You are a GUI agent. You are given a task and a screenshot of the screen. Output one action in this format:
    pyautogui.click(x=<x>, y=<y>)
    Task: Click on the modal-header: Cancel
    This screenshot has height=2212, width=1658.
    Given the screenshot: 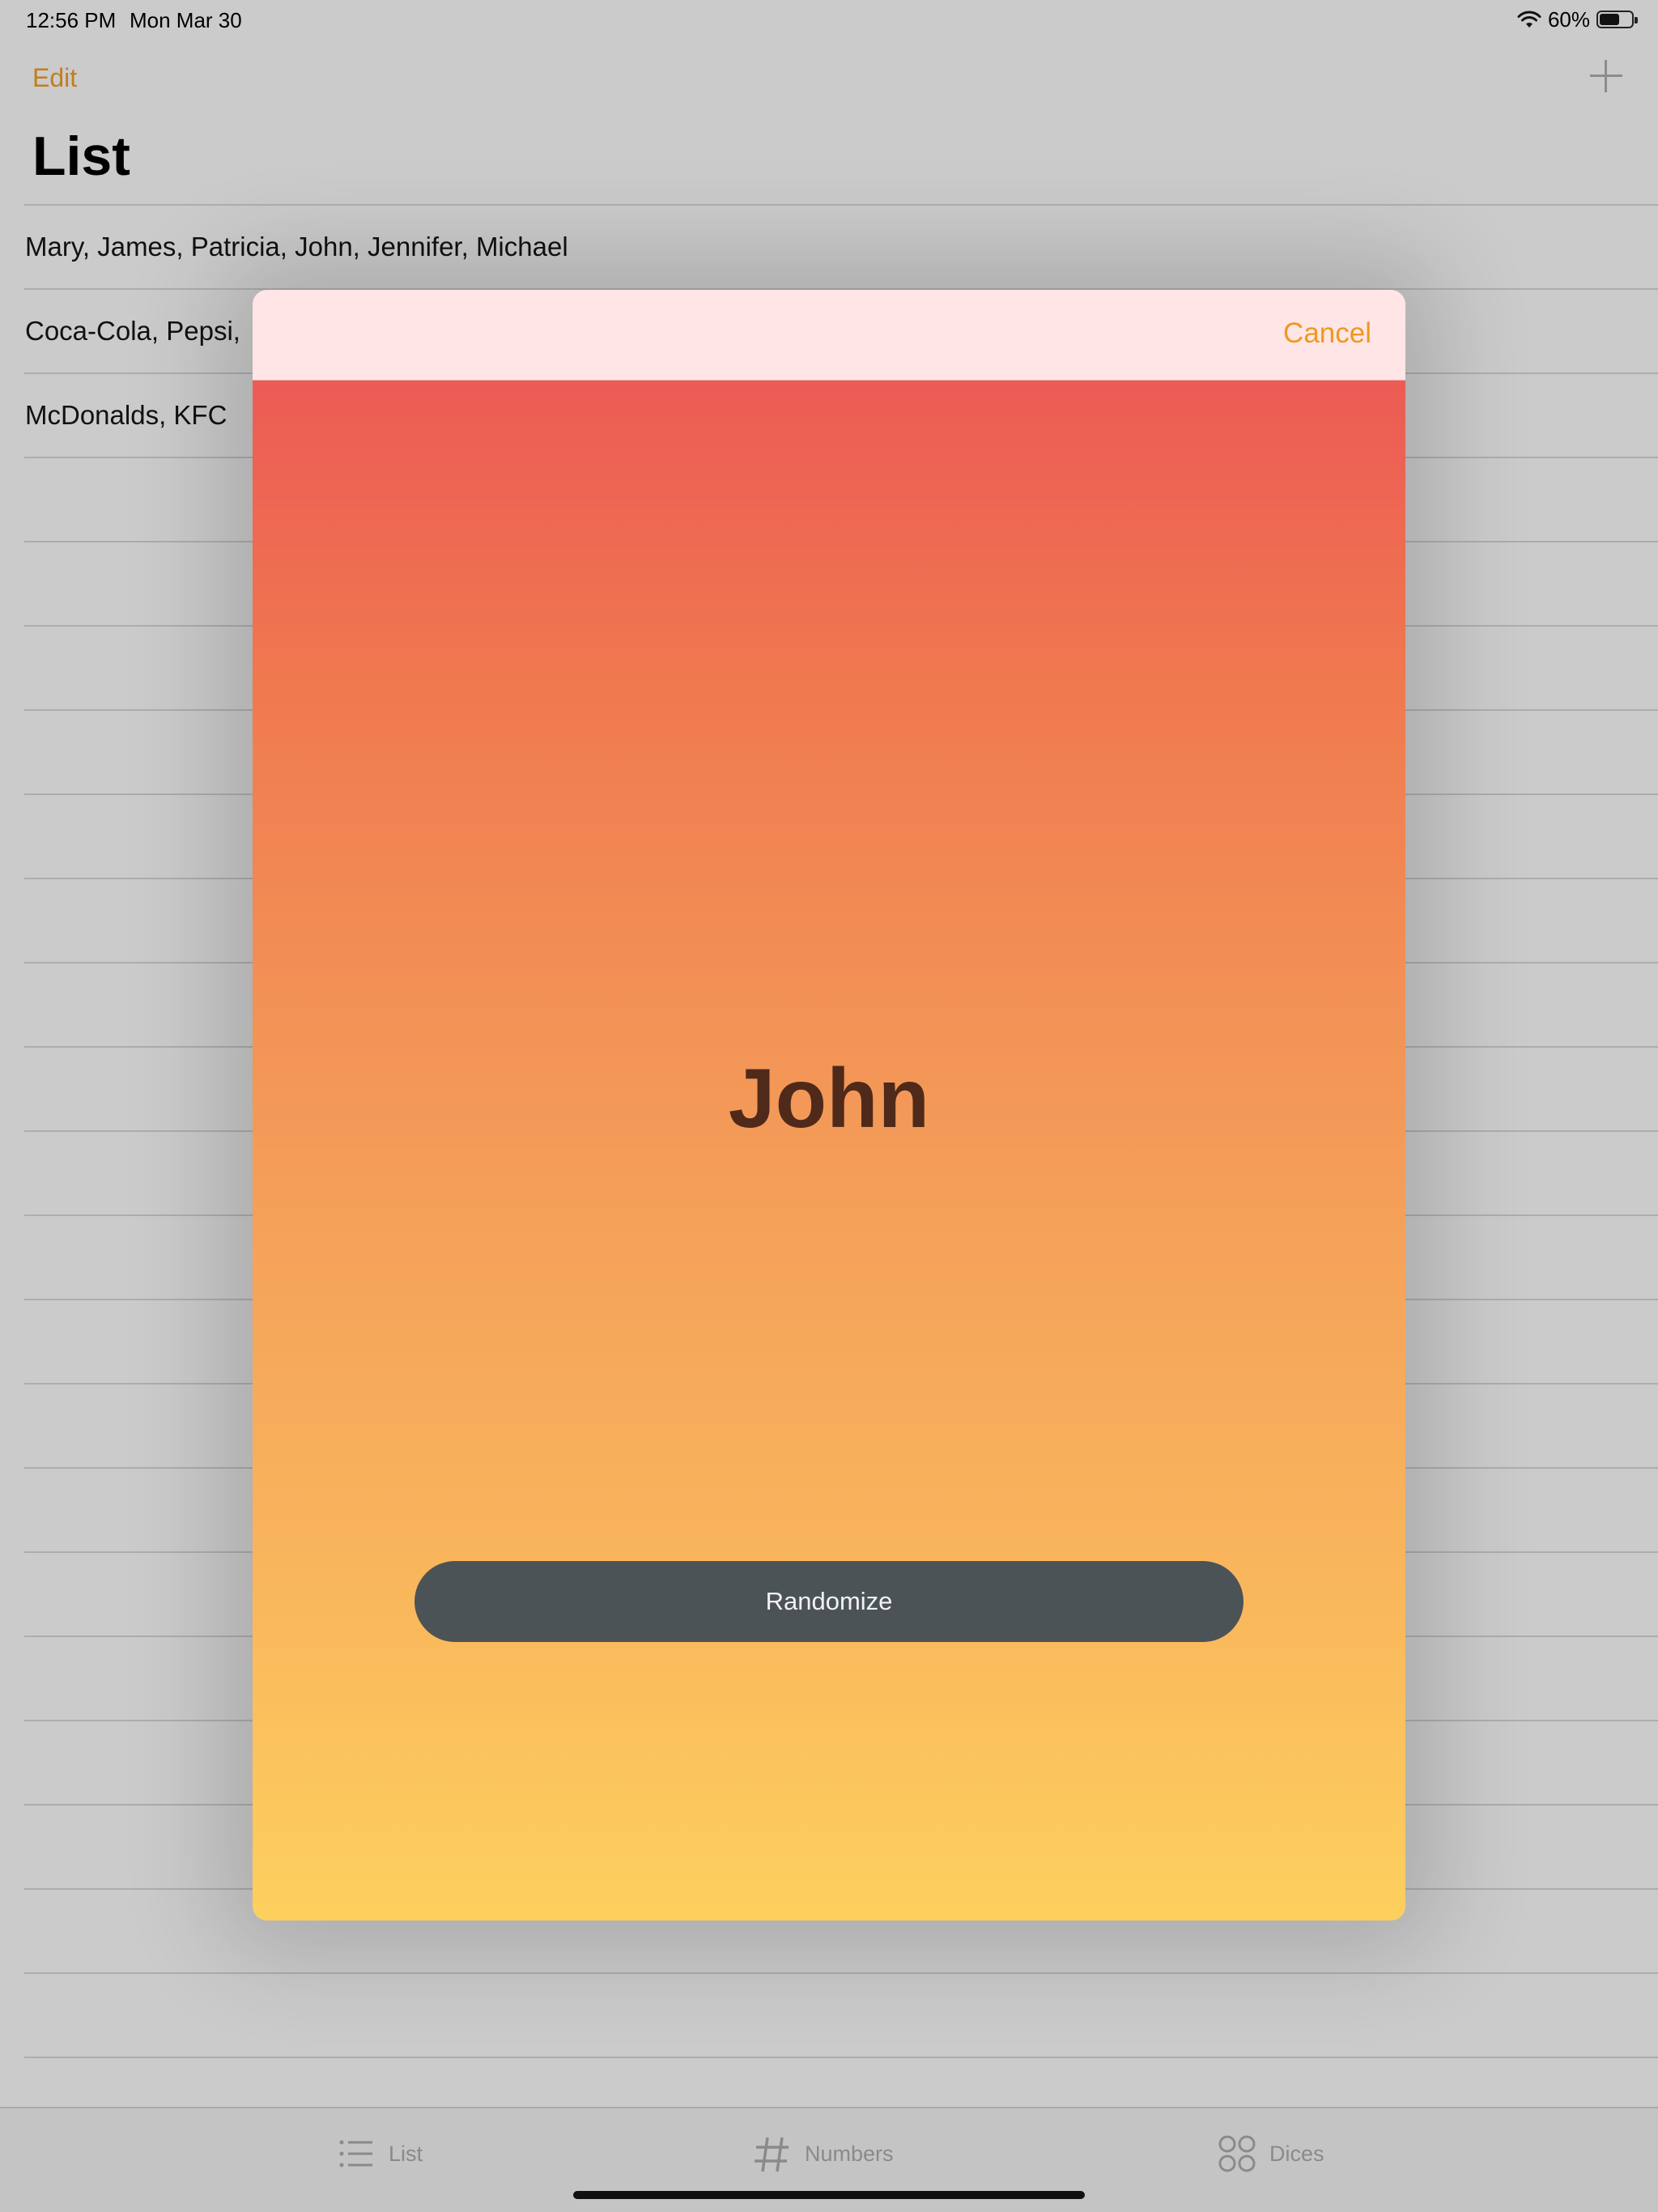 What is the action you would take?
    pyautogui.click(x=829, y=336)
    